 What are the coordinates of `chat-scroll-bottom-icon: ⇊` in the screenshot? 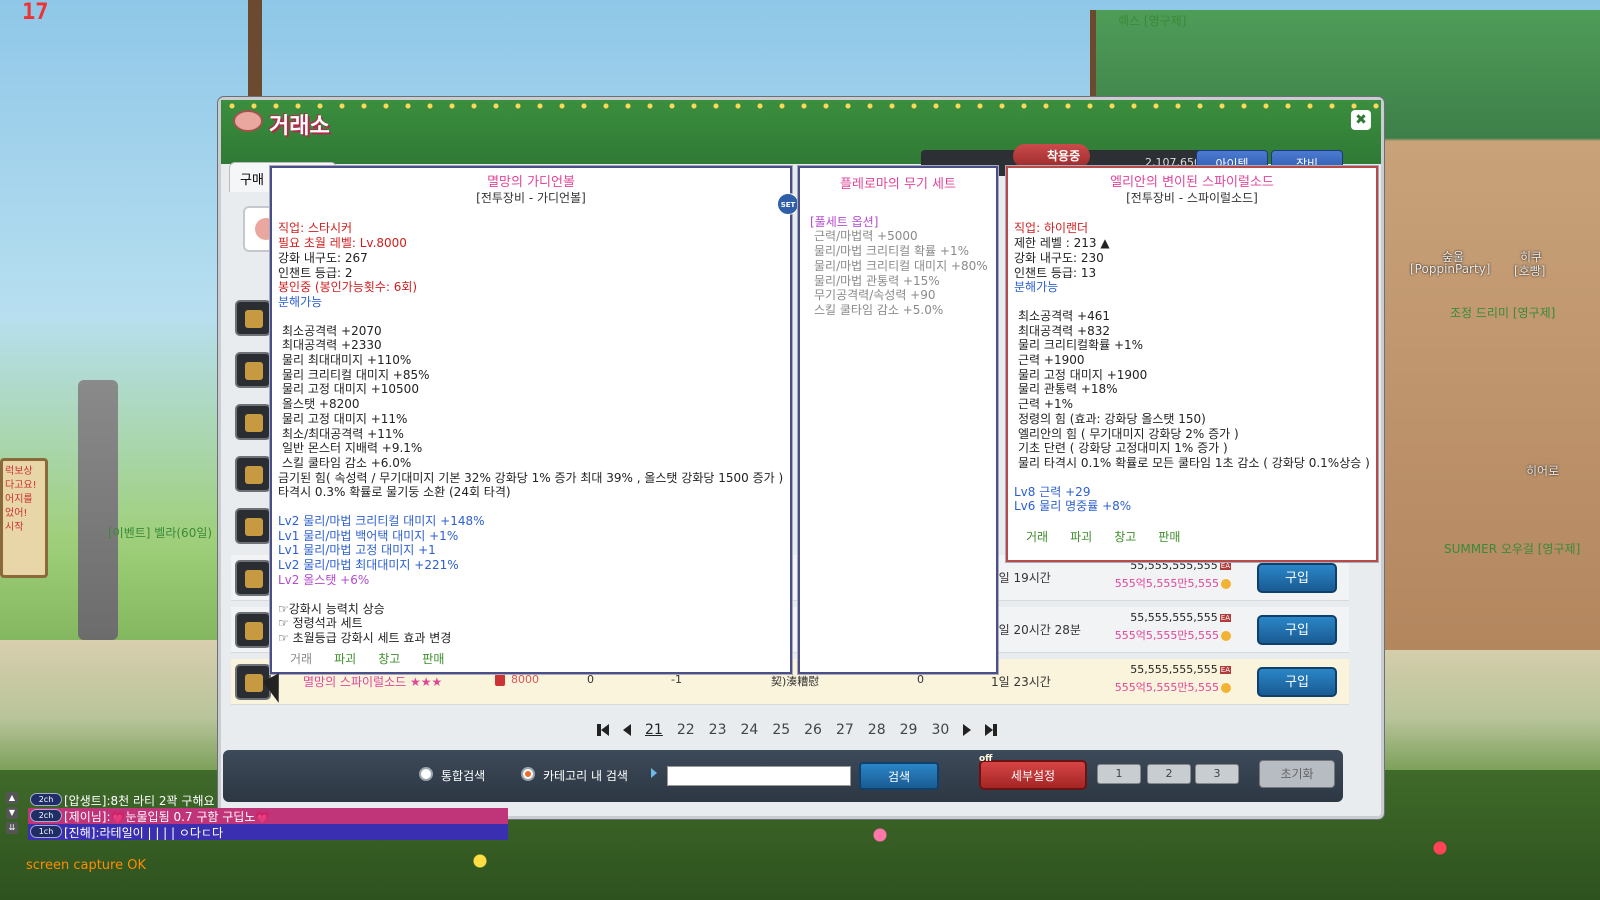 It's located at (12, 828).